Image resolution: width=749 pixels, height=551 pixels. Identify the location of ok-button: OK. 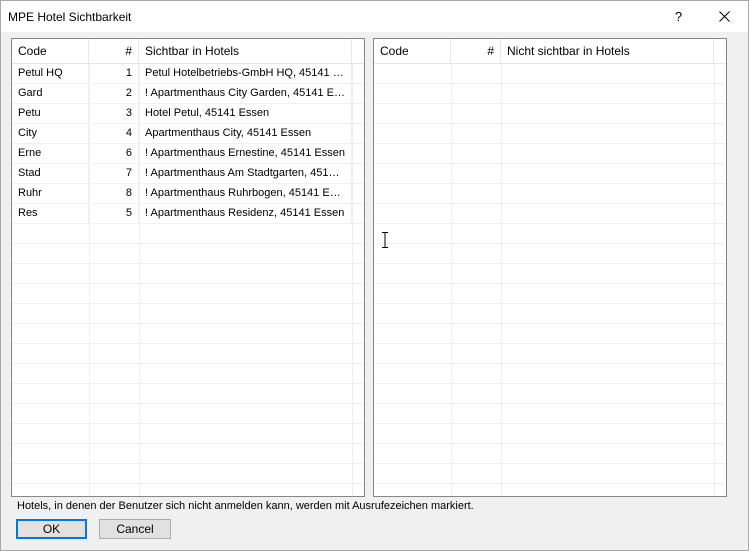
(51, 529).